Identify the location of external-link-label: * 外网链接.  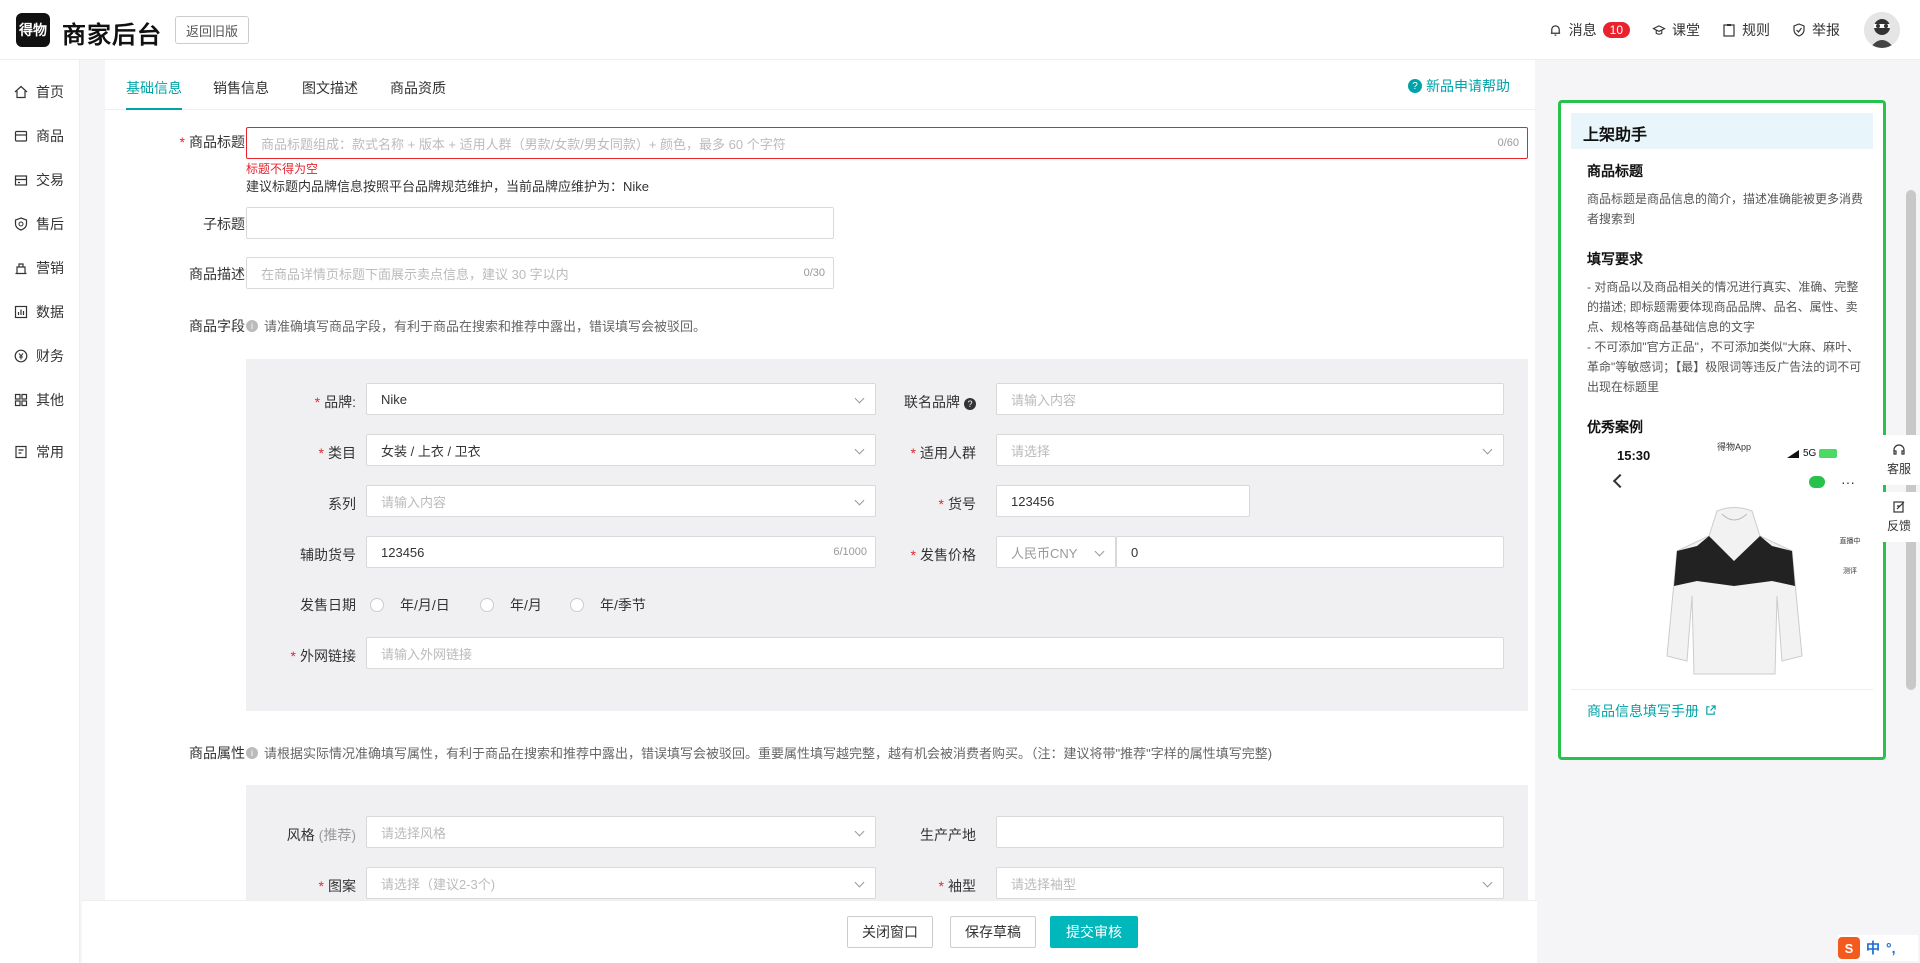
(323, 656).